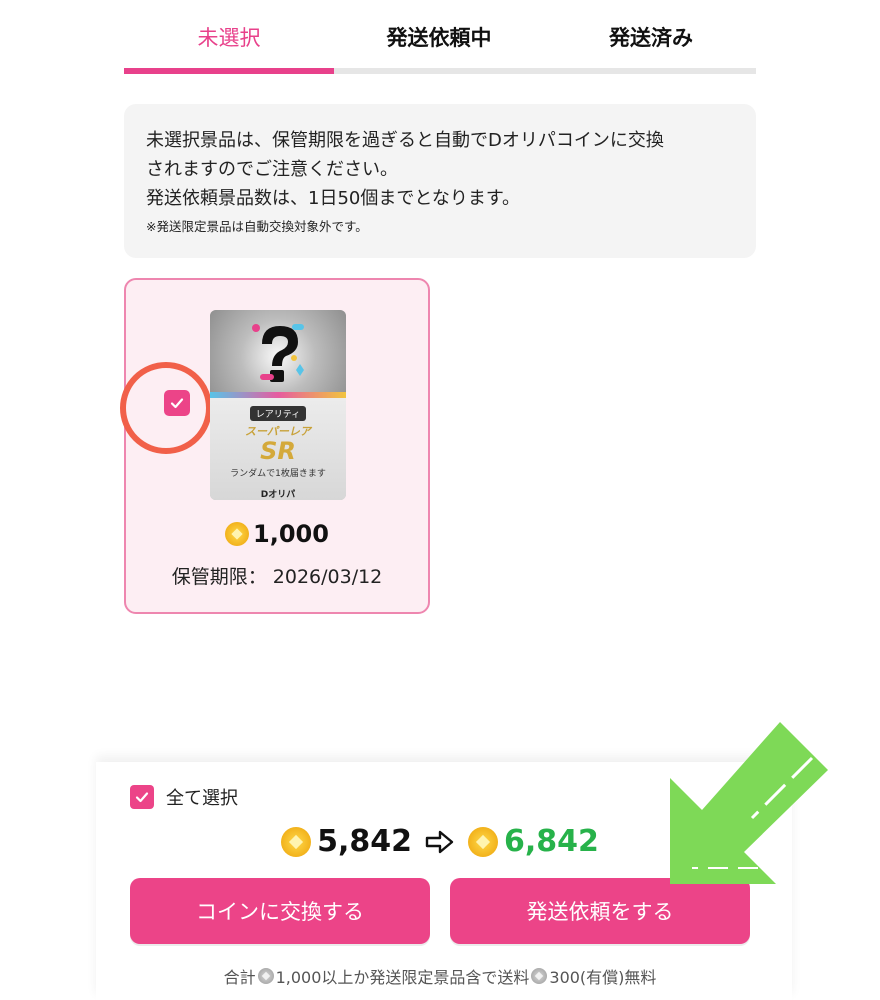 This screenshot has width=880, height=1000. What do you see at coordinates (202, 798) in the screenshot?
I see `select-all-label: 全て選択` at bounding box center [202, 798].